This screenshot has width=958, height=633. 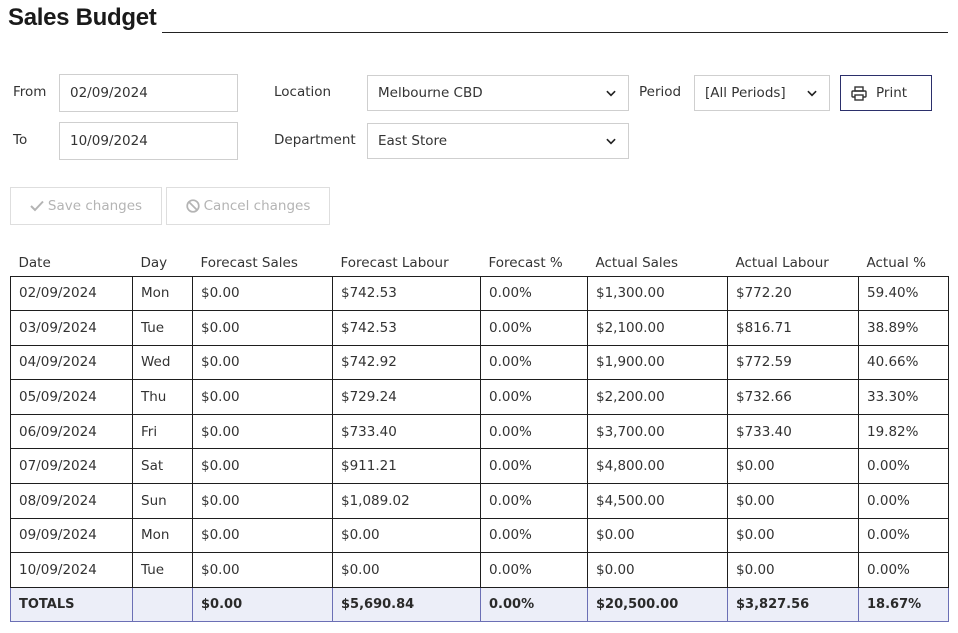 I want to click on cell-forecast-labour: $0.00, so click(x=406, y=570).